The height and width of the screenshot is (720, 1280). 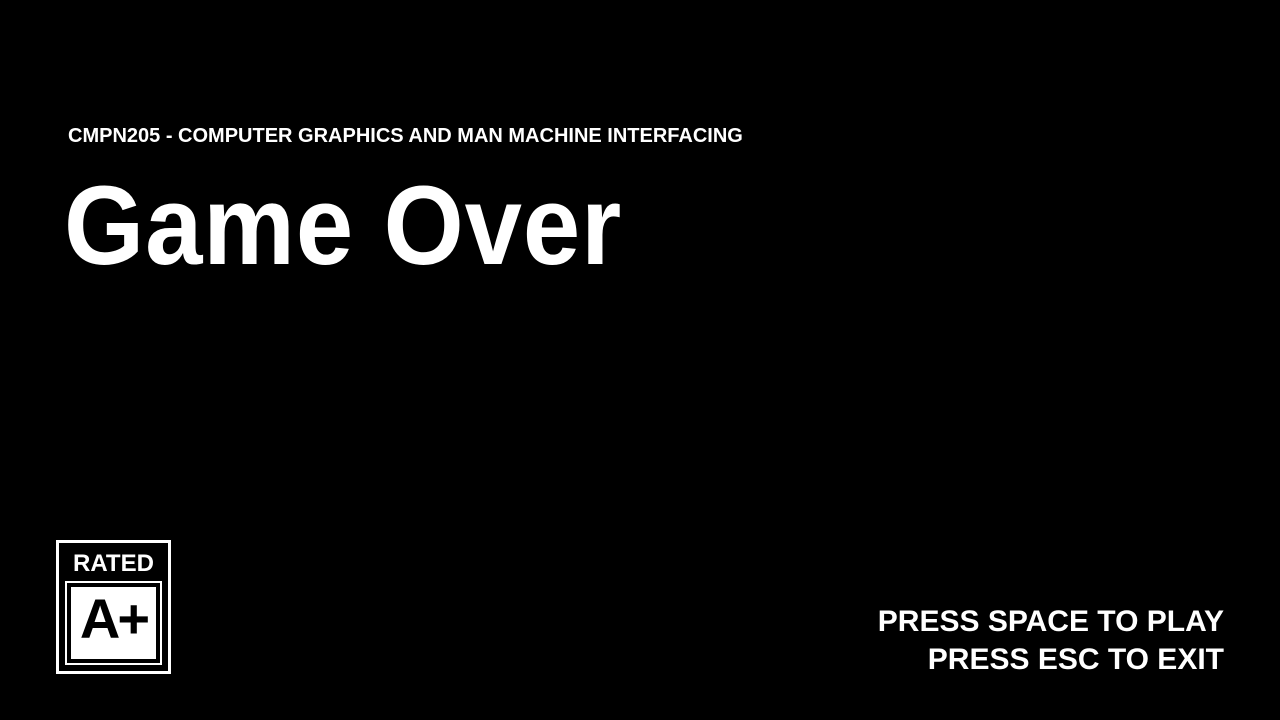 I want to click on rating-badge: RATED A+, so click(x=113, y=607).